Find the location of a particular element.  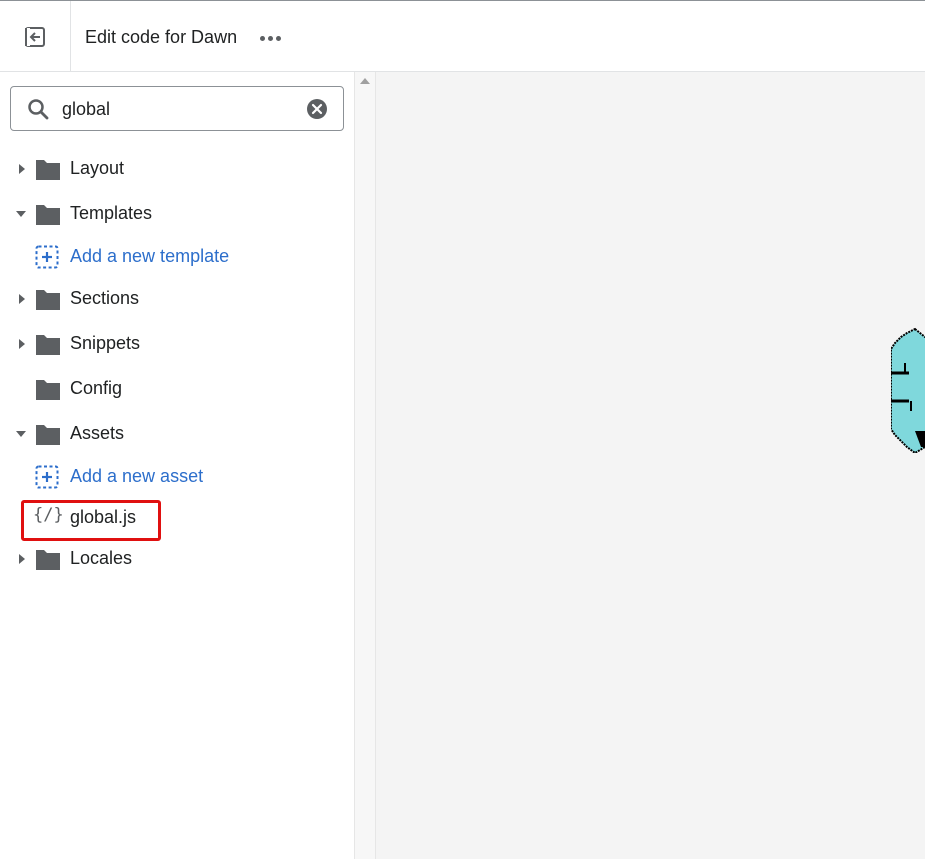

folder-label: Assets is located at coordinates (97, 433).